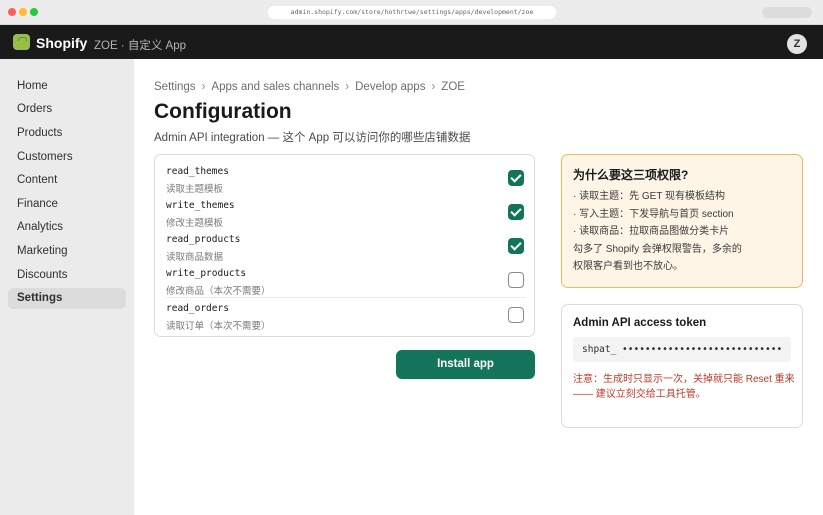 This screenshot has height=515, width=823. I want to click on read-themes-checkbox, so click(516, 178).